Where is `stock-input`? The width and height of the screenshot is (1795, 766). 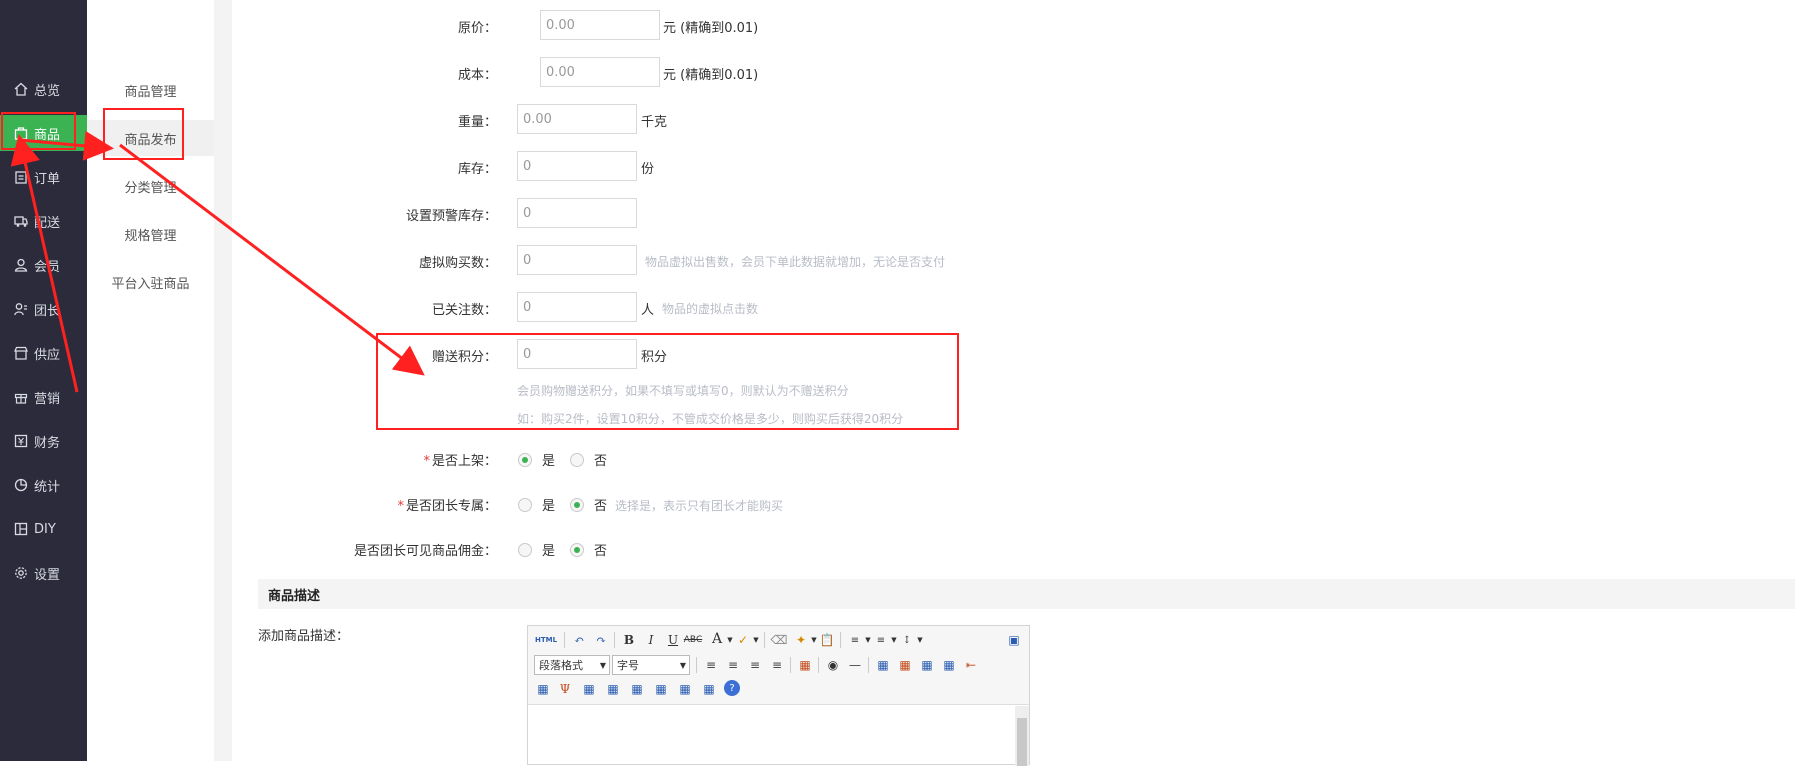
stock-input is located at coordinates (577, 166).